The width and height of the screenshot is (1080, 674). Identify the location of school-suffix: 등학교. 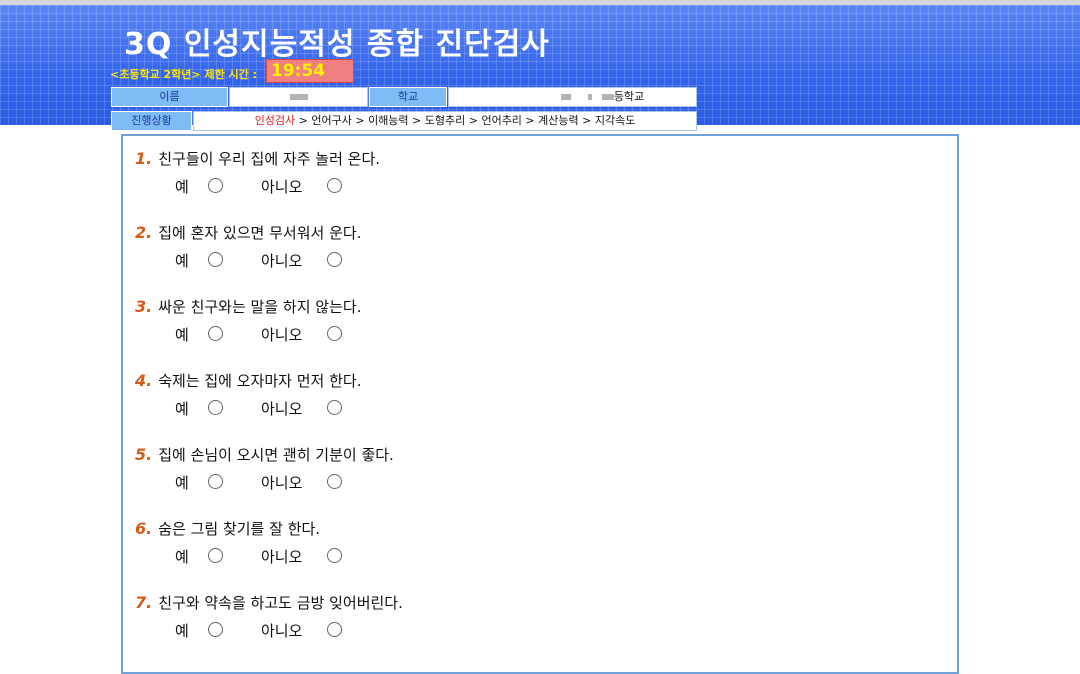
(629, 96).